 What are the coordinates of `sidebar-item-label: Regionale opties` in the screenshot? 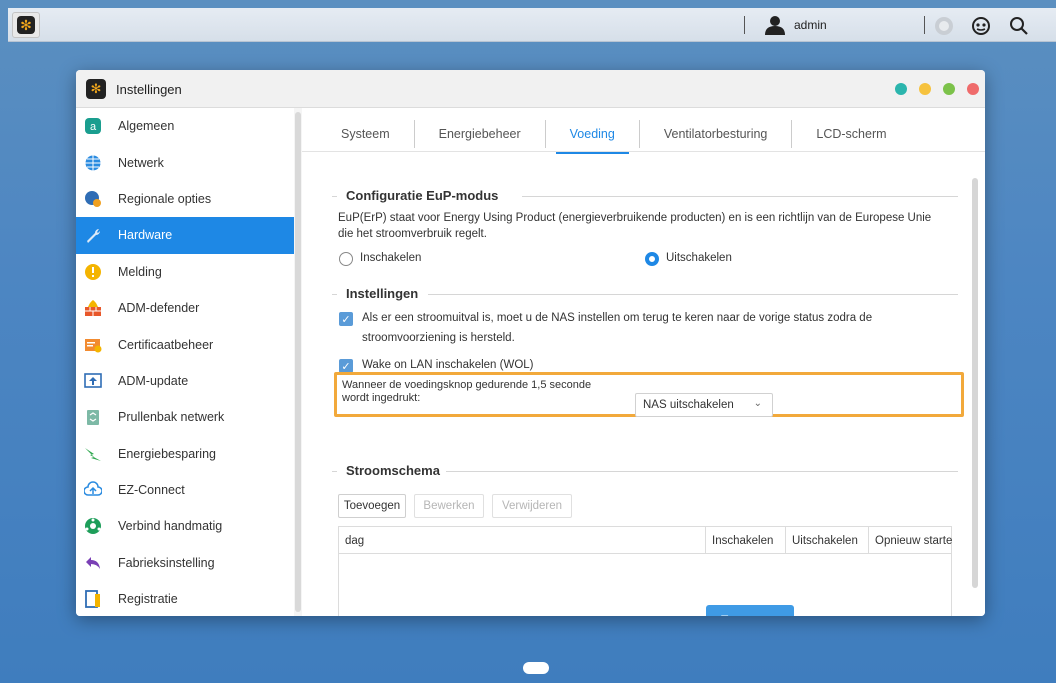 It's located at (165, 198).